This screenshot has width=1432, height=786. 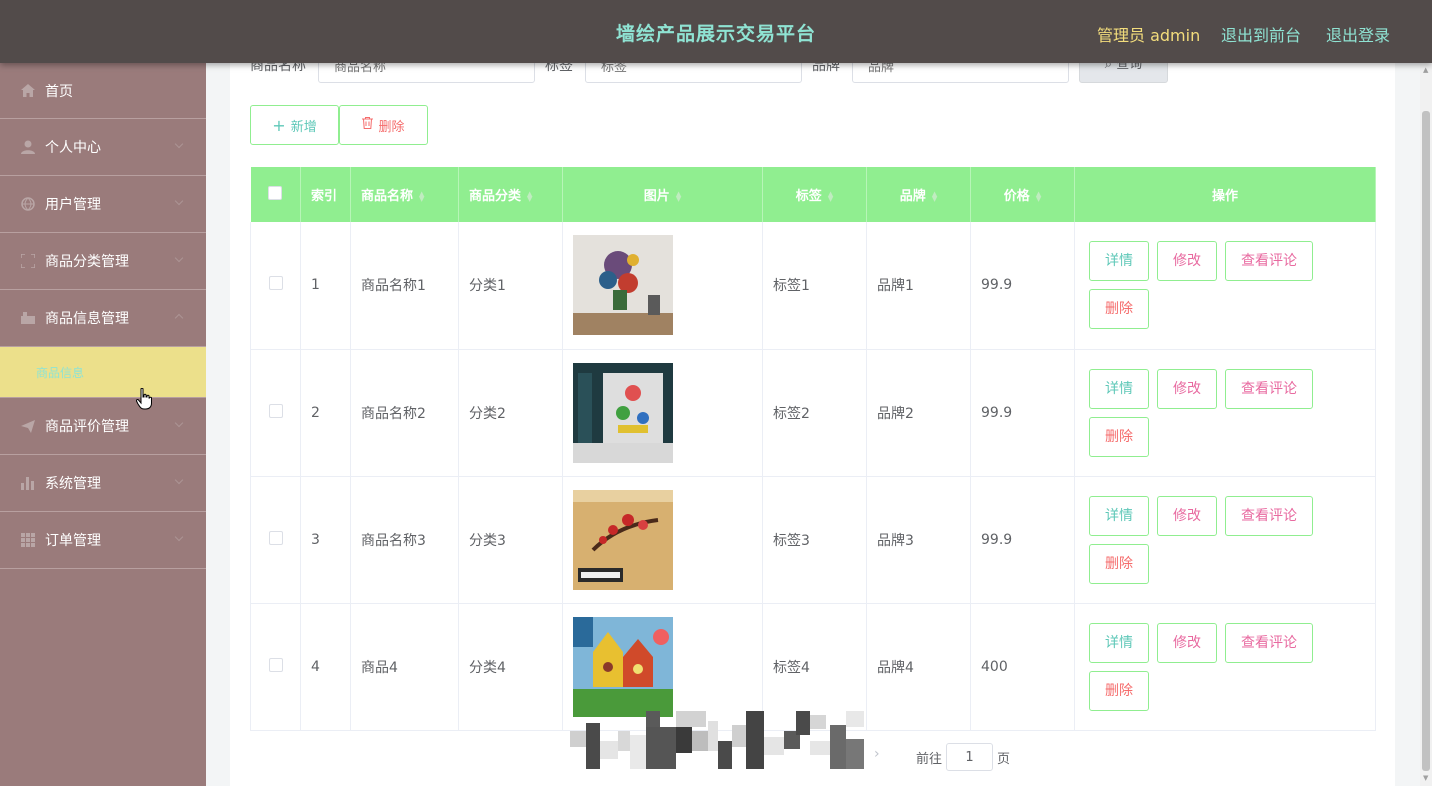 I want to click on next-page-icon: ›, so click(x=877, y=754).